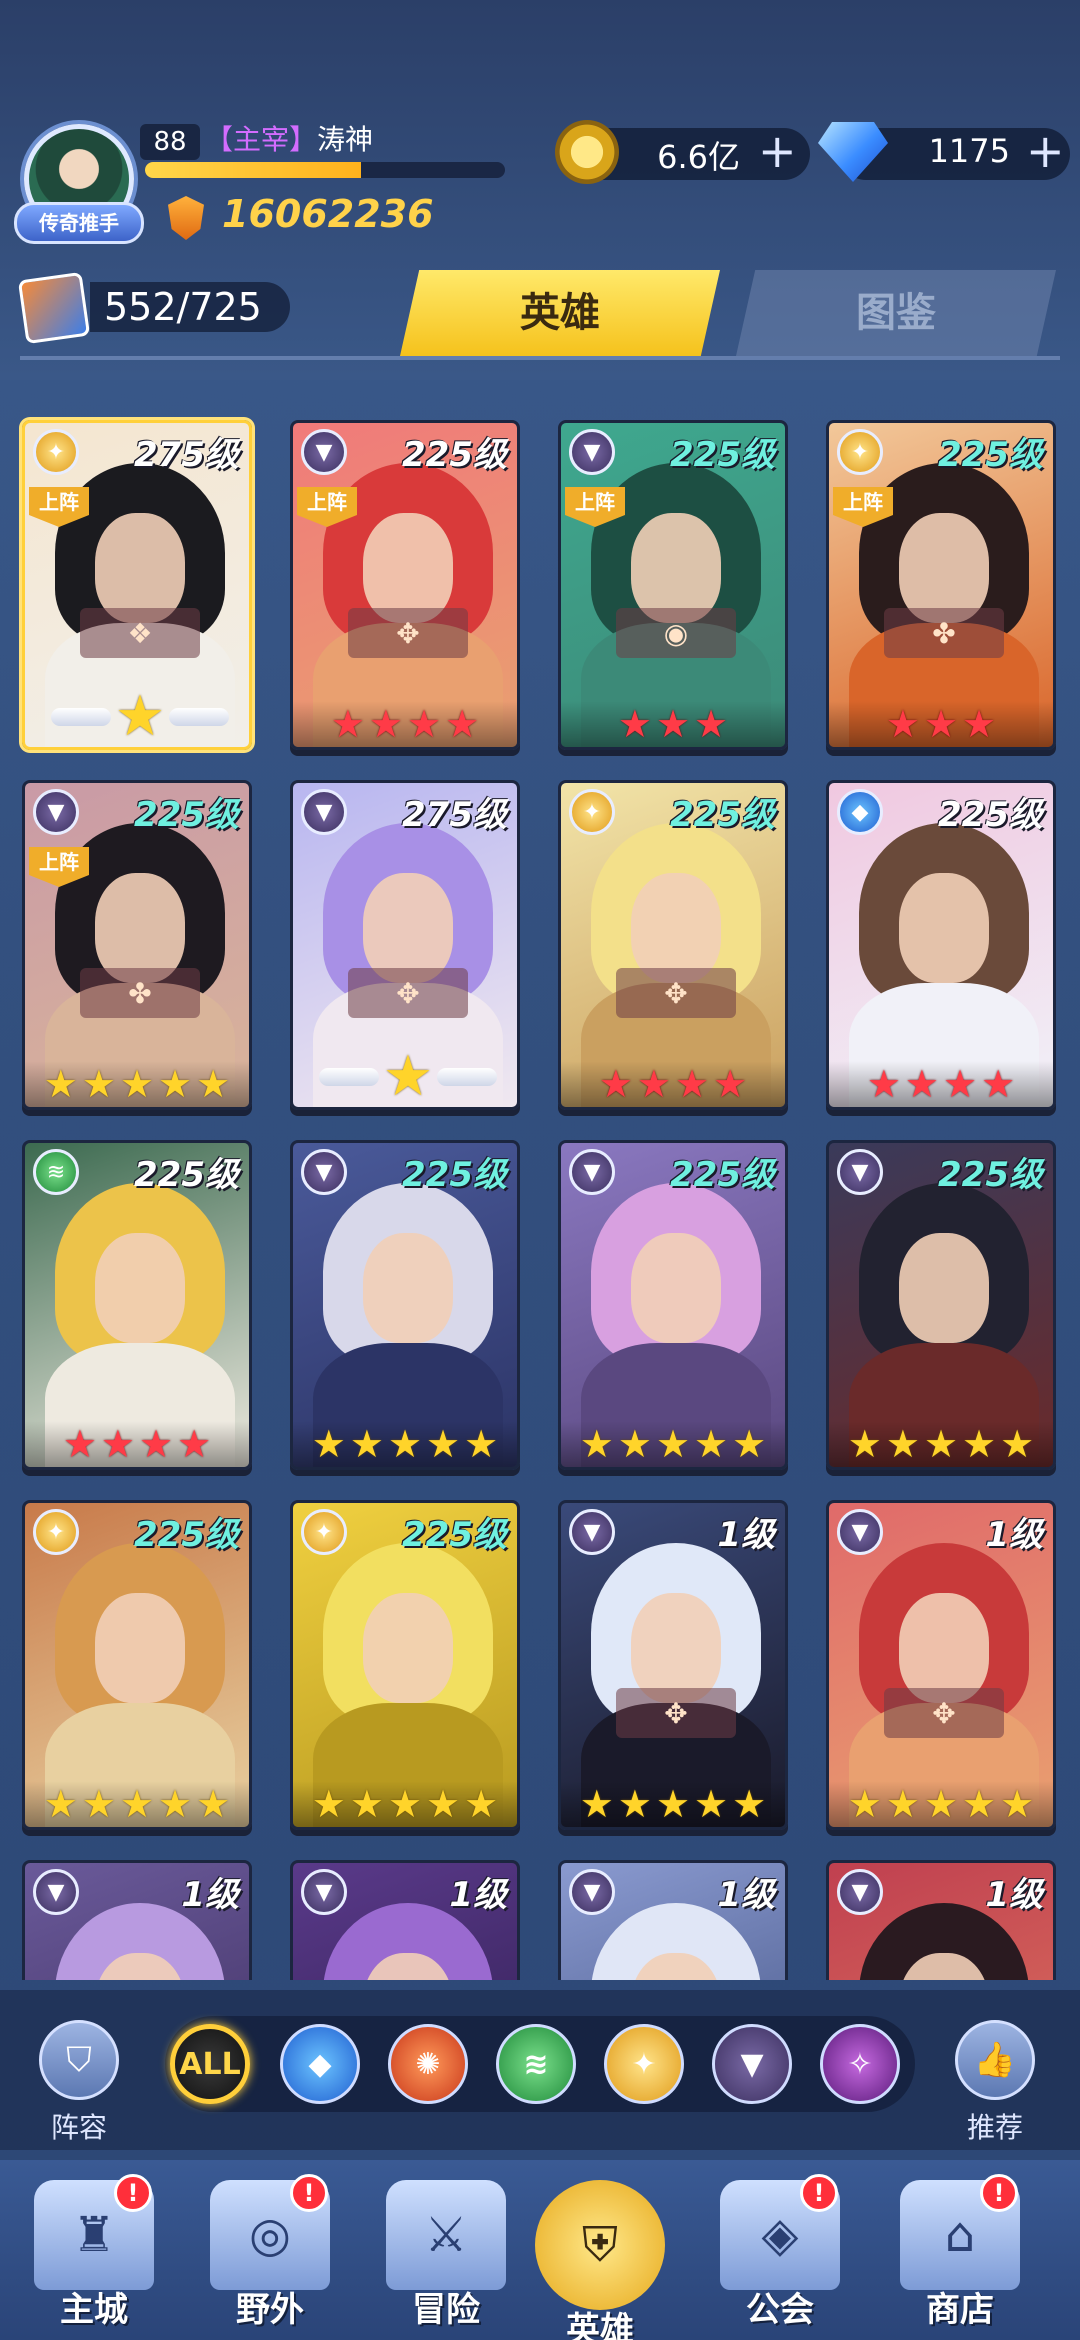  I want to click on nav-city: ♜ 主城!, so click(94, 2257).